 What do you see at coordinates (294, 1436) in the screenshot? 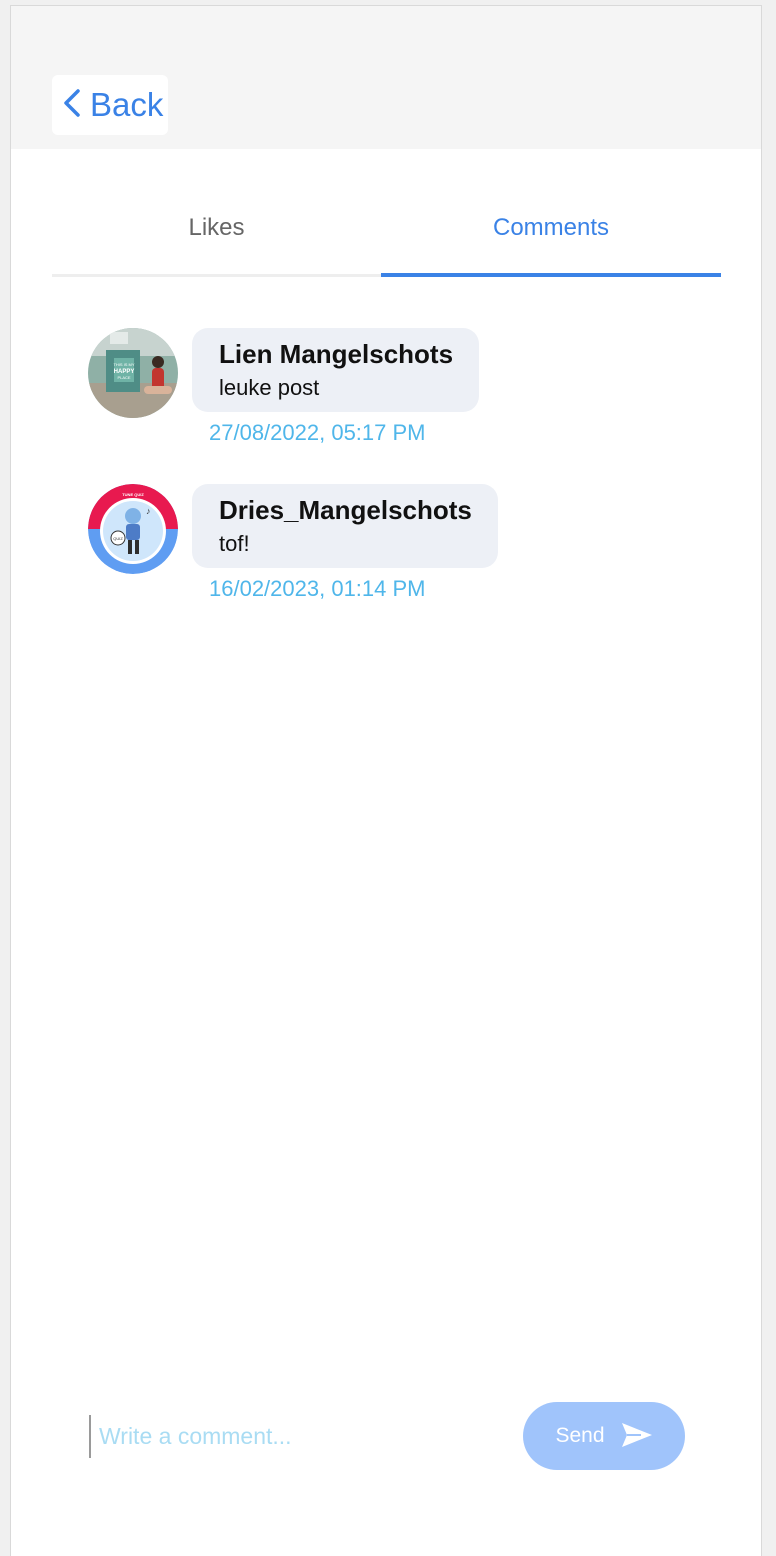
I see `comment-input` at bounding box center [294, 1436].